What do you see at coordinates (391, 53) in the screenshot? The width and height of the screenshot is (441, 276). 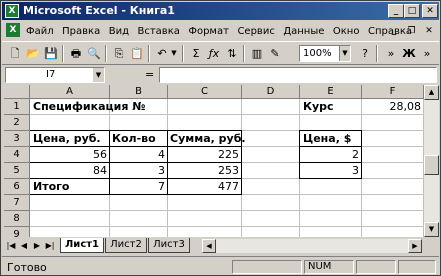 I see `toolbar-options-icon: »` at bounding box center [391, 53].